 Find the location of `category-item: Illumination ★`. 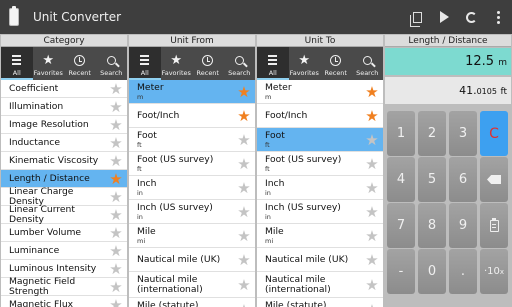

category-item: Illumination ★ is located at coordinates (64, 107).